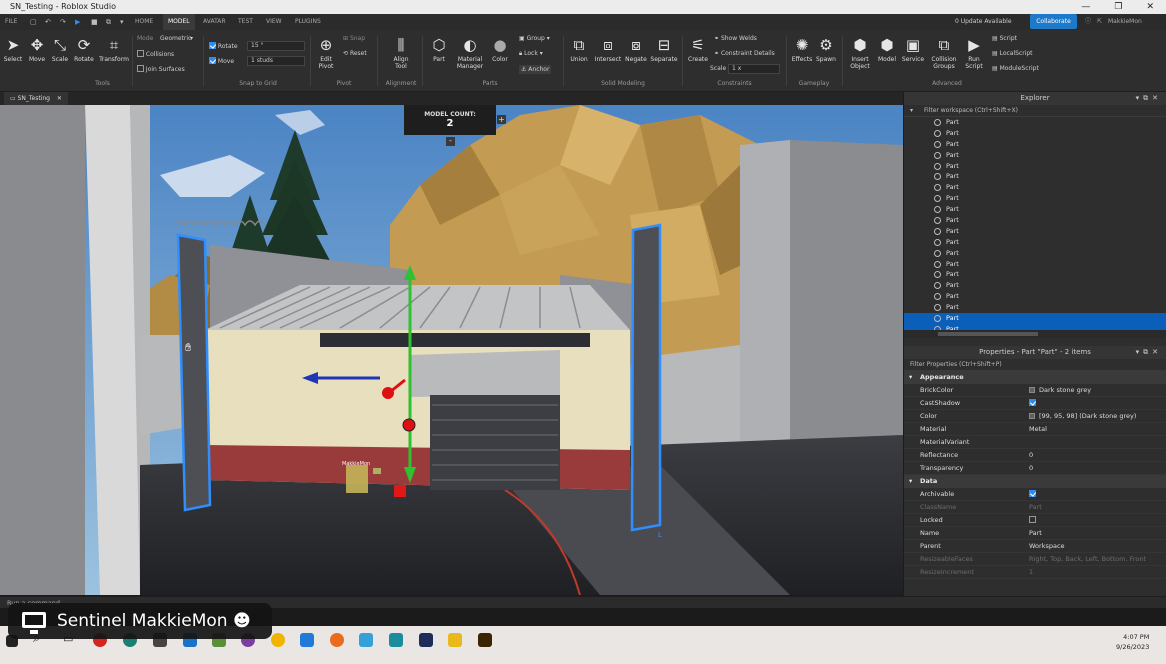 The height and width of the screenshot is (664, 1166). I want to click on undo-icon: ↶, so click(48, 22).